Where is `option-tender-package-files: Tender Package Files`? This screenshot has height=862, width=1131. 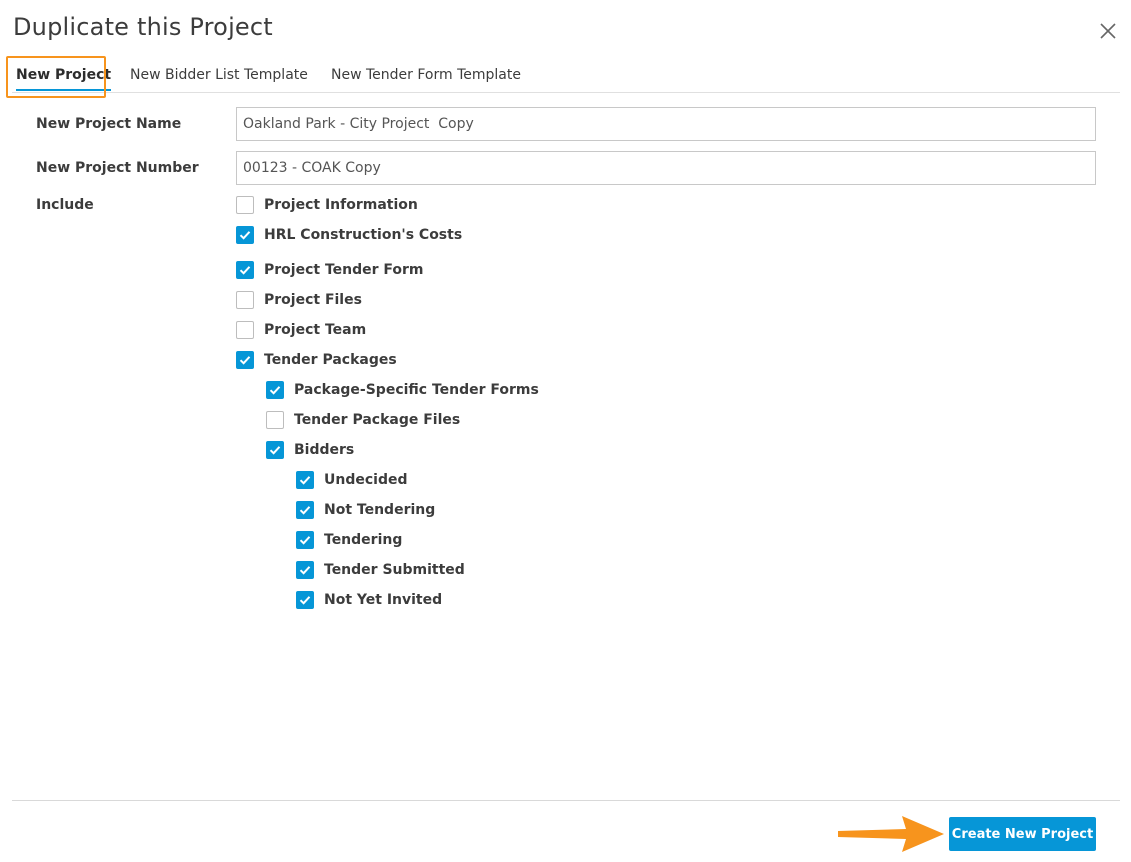 option-tender-package-files: Tender Package Files is located at coordinates (363, 420).